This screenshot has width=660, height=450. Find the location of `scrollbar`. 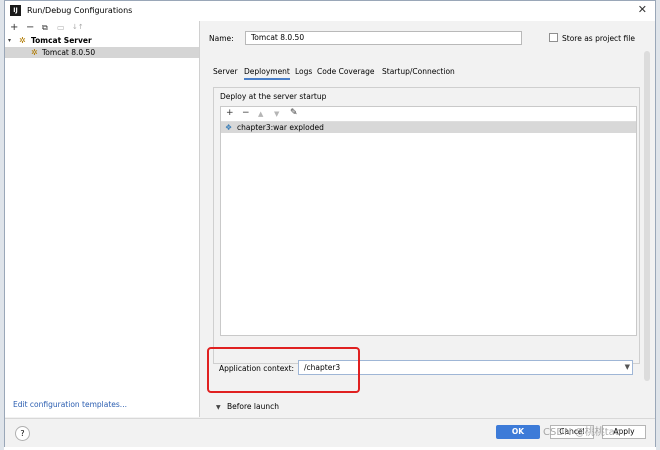

scrollbar is located at coordinates (647, 216).